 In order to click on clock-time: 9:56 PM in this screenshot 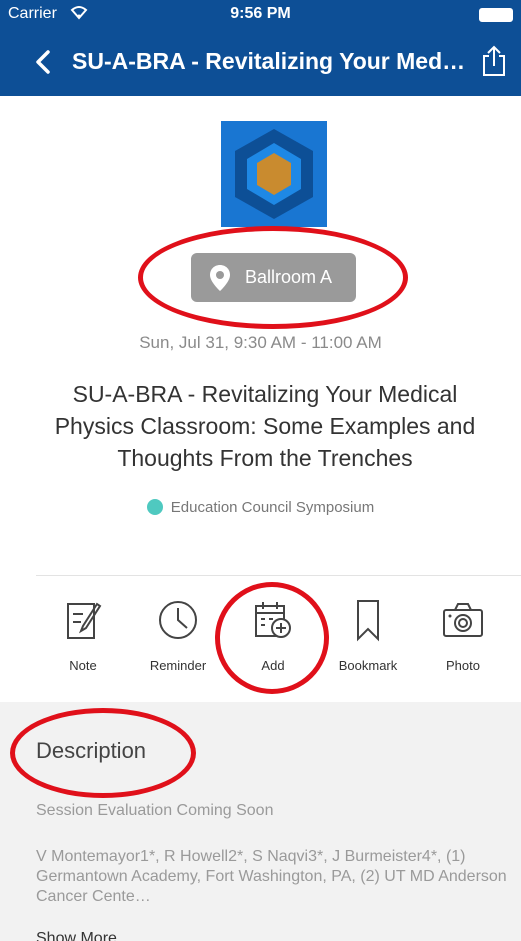, I will do `click(260, 13)`.